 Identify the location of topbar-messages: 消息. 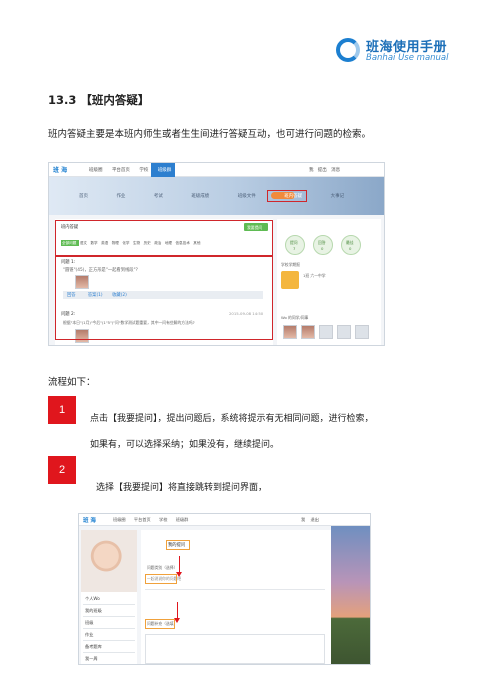
(335, 170).